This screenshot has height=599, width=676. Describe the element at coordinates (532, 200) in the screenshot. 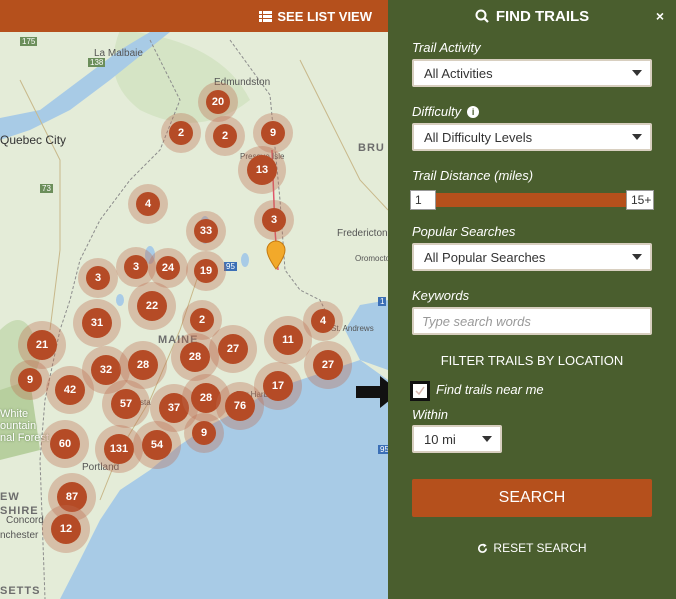

I see `distance-slider-track` at that location.